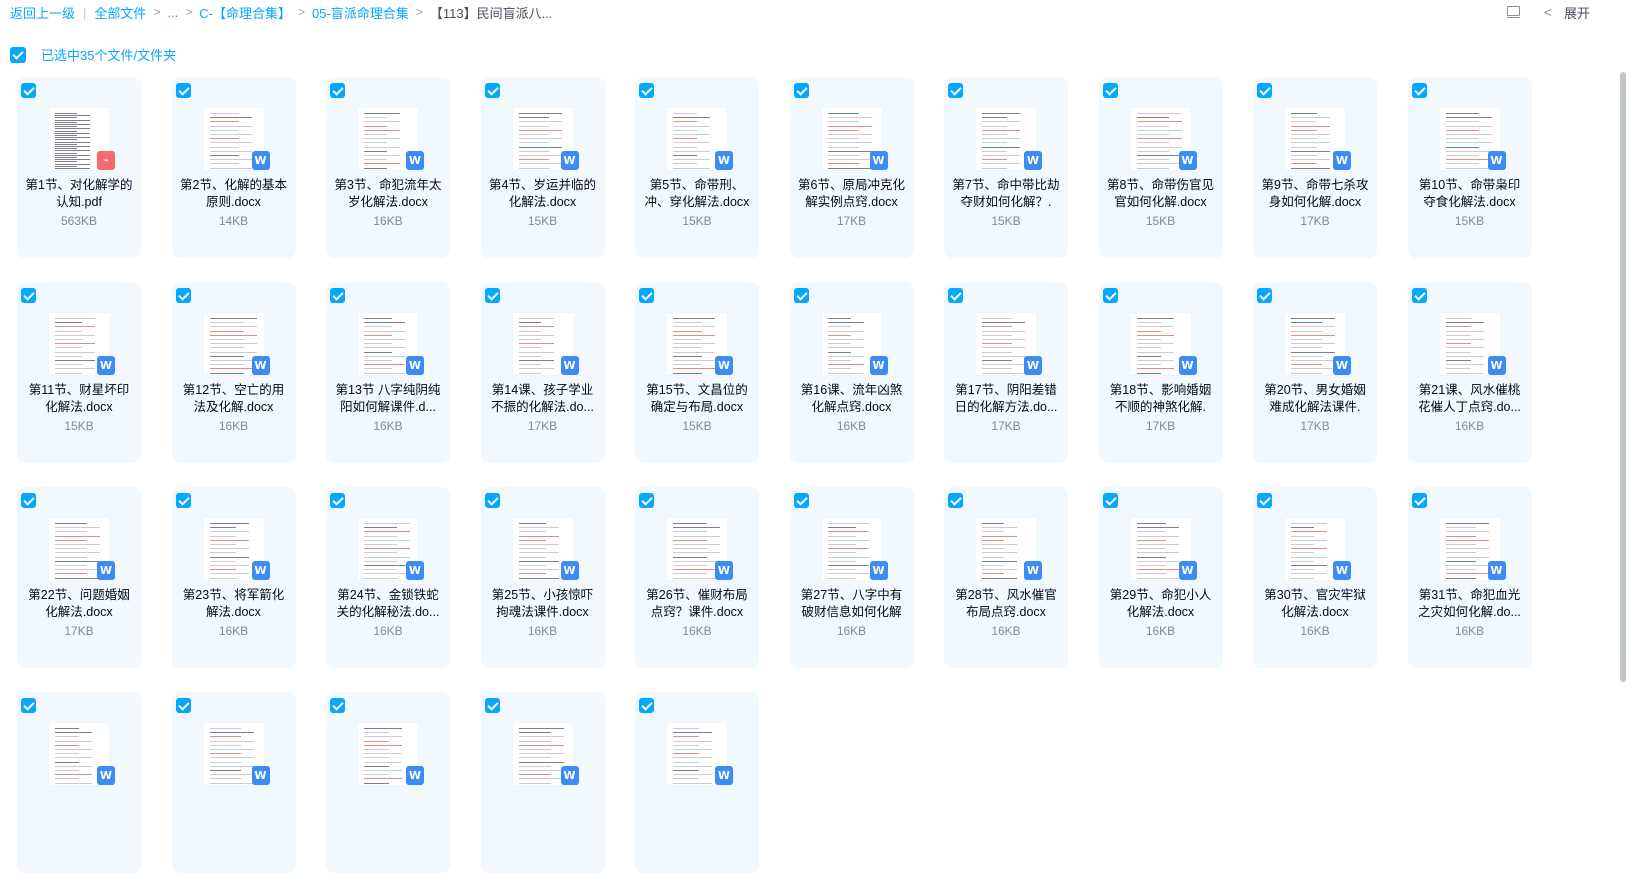 Image resolution: width=1626 pixels, height=873 pixels. Describe the element at coordinates (79, 167) in the screenshot. I see `file-card: ⌁ 第1节、对化解学的认知.pdf 563KB` at that location.